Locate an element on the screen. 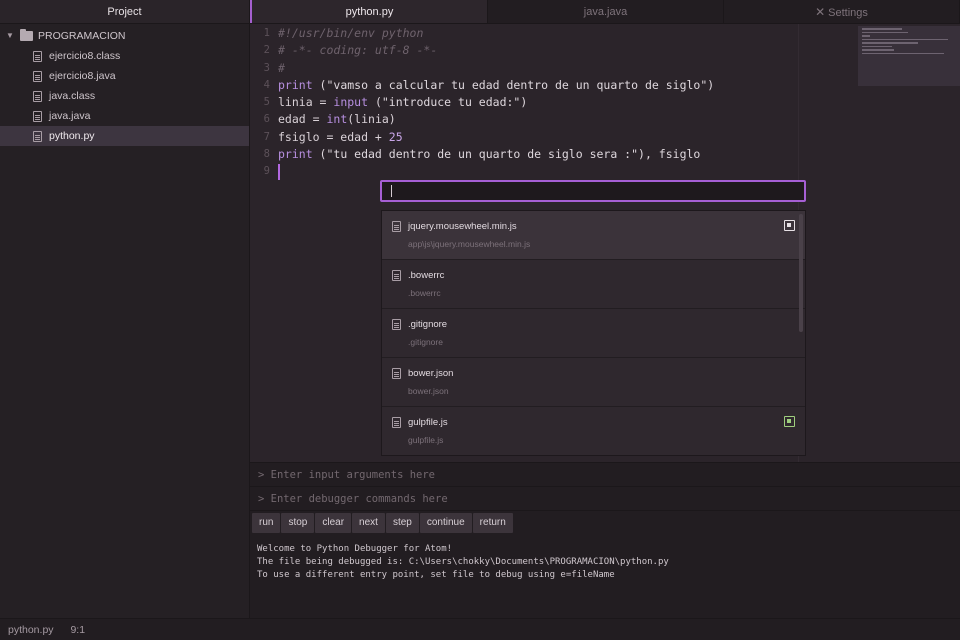 The height and width of the screenshot is (640, 960). code-token: (linia) is located at coordinates (371, 119).